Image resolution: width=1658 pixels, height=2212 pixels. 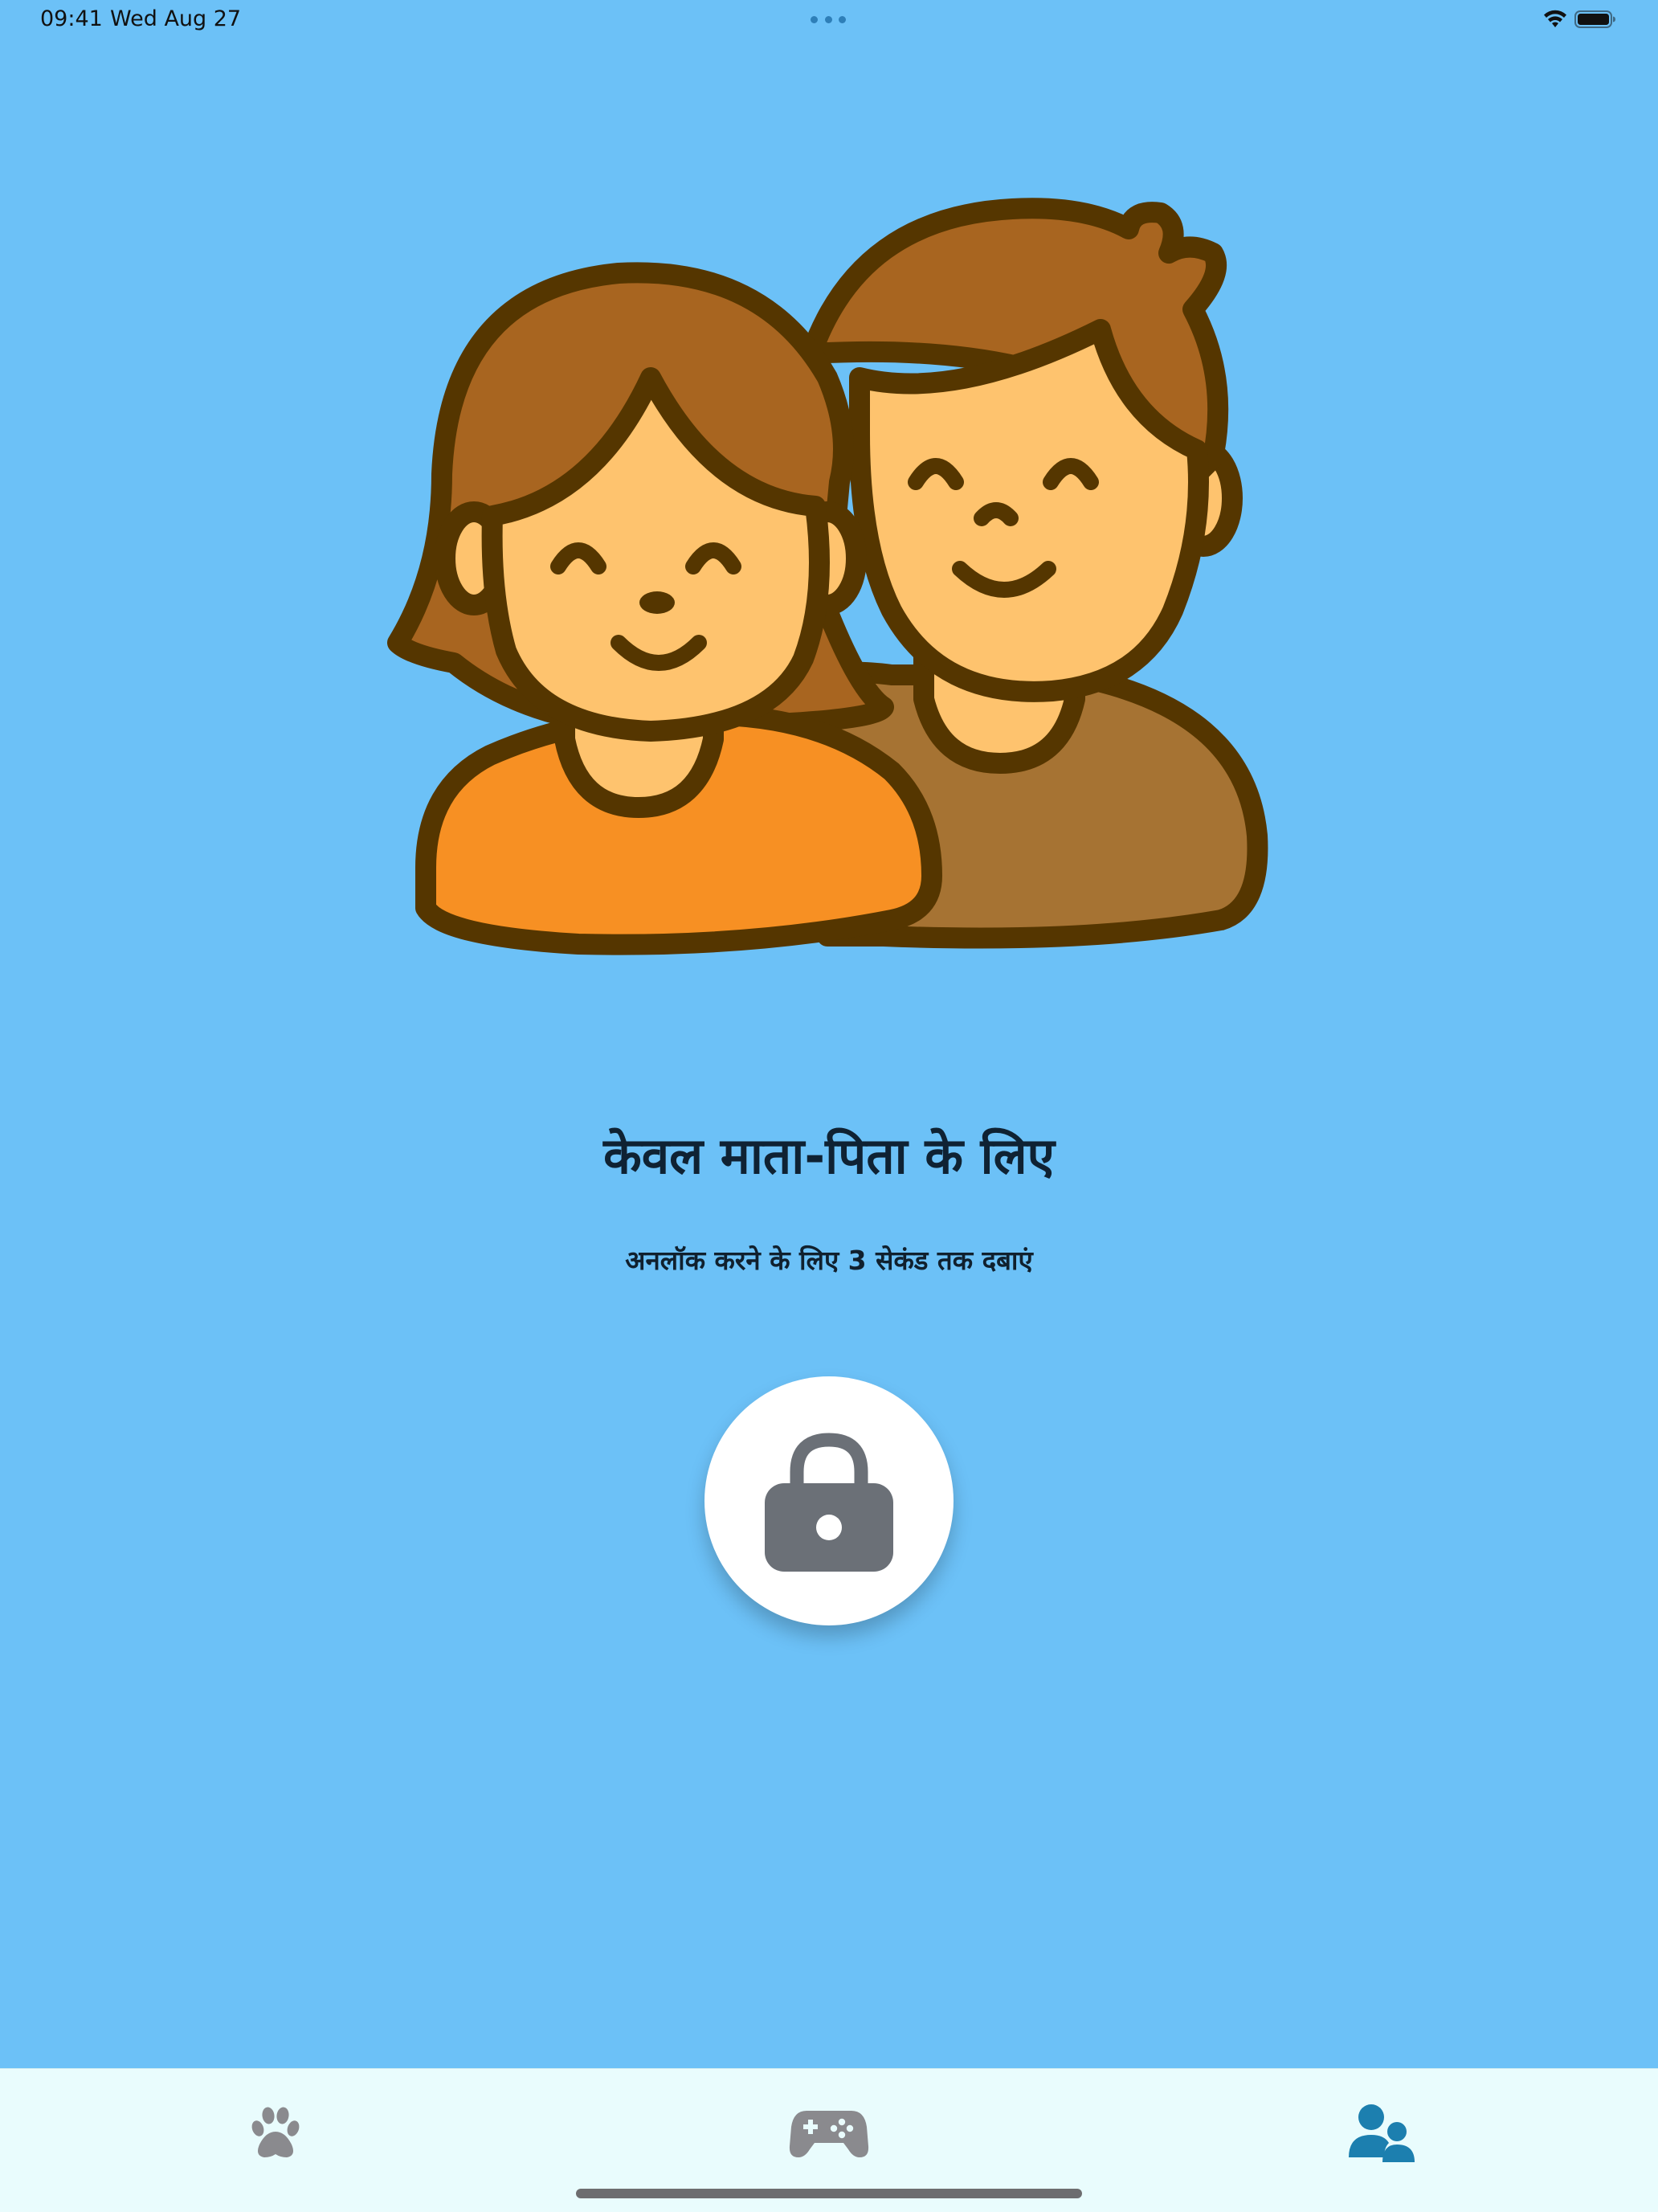 I want to click on tab-parents, so click(x=1381, y=2133).